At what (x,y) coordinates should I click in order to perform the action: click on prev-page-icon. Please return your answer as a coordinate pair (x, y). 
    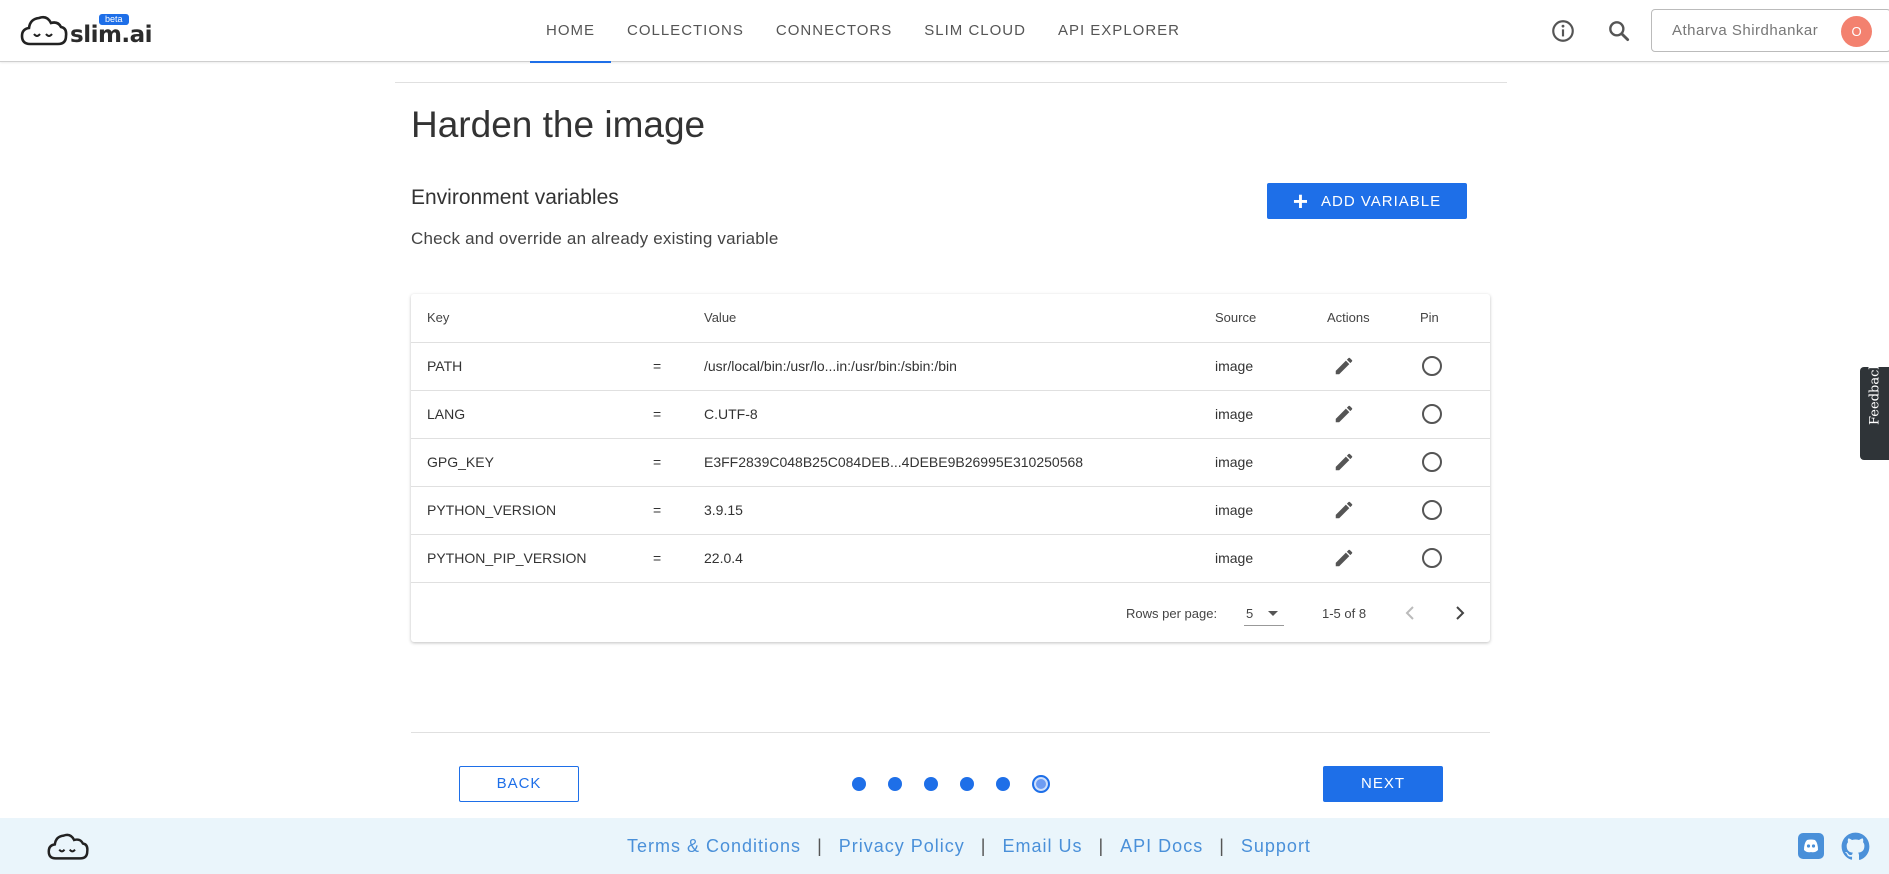
    Looking at the image, I should click on (1410, 613).